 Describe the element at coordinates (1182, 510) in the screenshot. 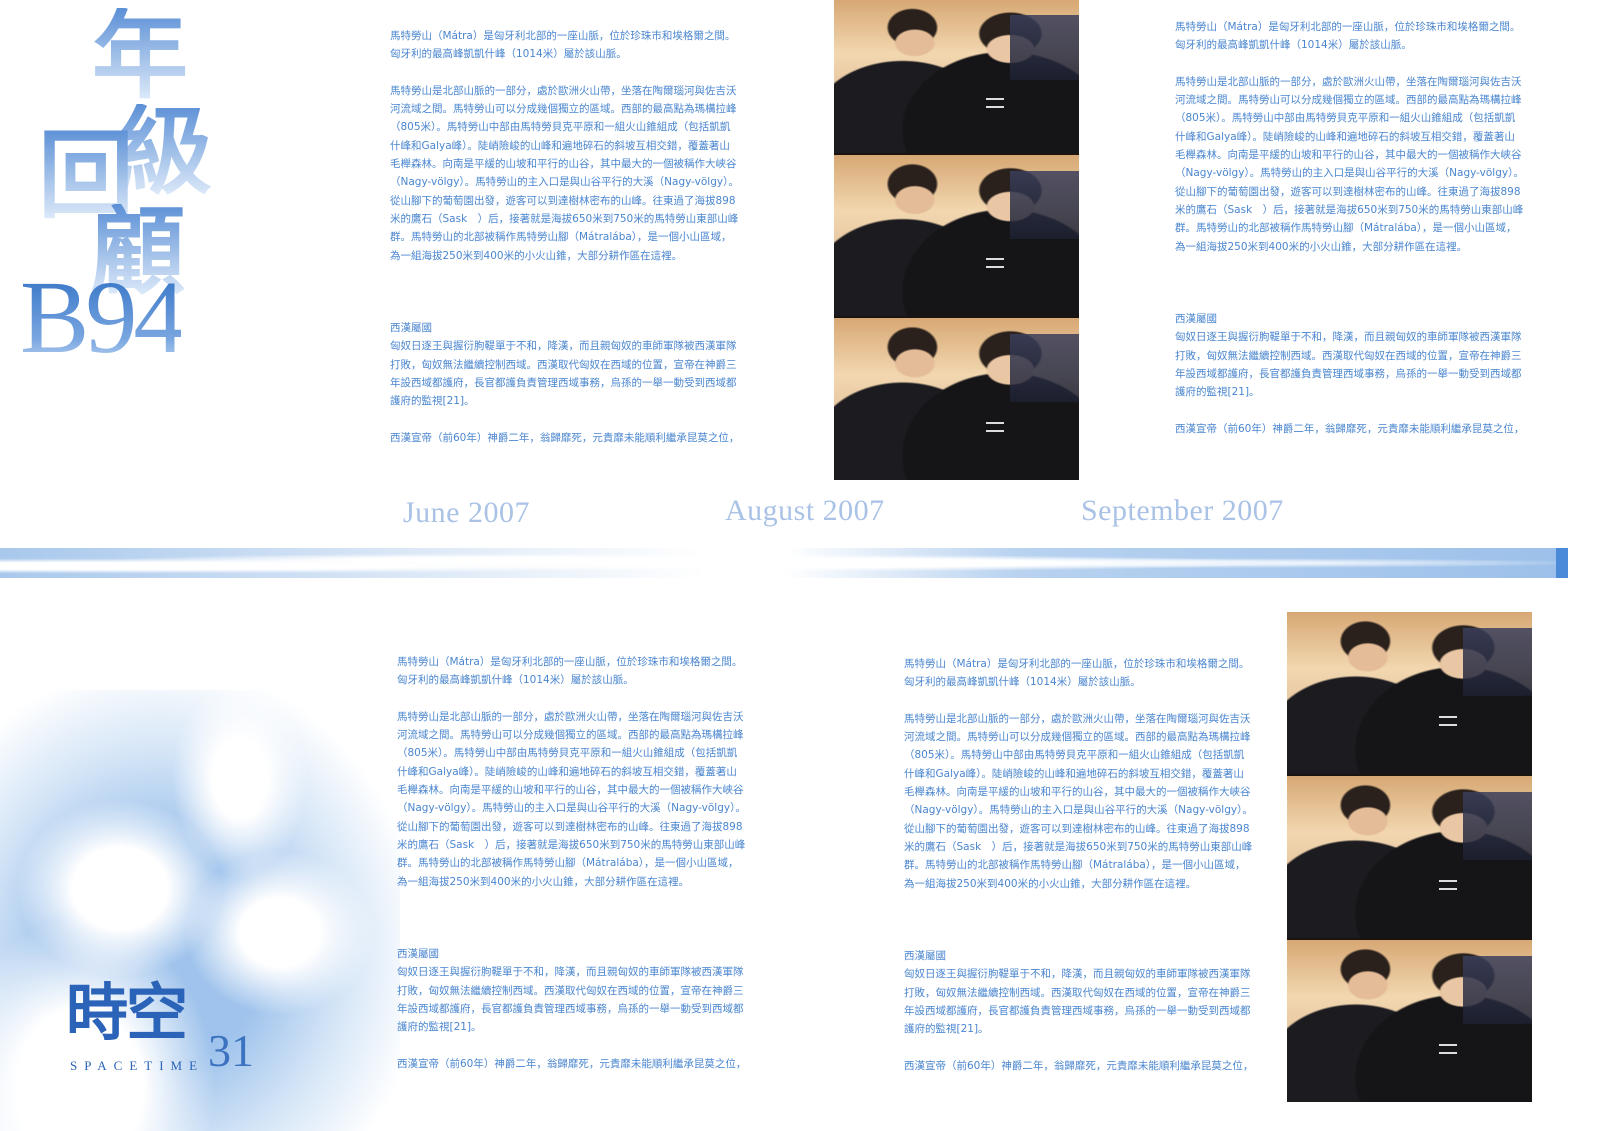

I see `date-september: September 2007` at that location.